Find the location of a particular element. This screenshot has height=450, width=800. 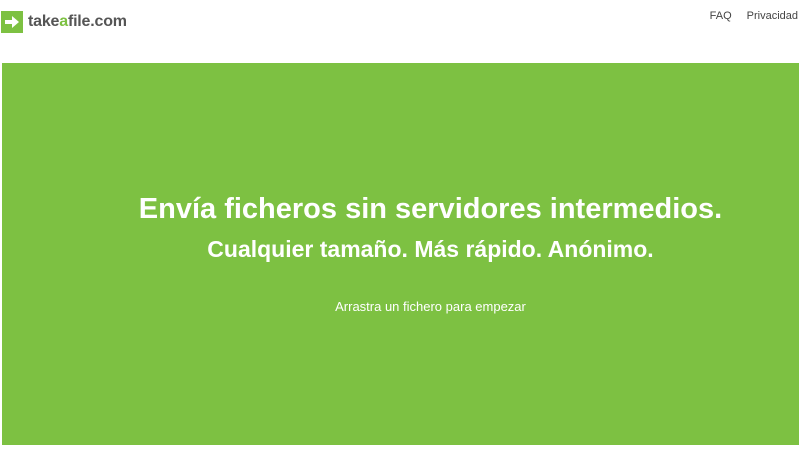

site-logo-link: takeafile.com is located at coordinates (64, 22).